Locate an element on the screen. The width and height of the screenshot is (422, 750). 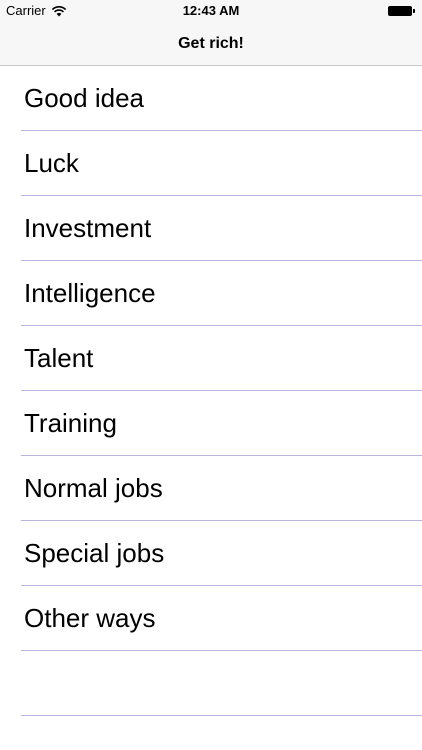
battery-icon is located at coordinates (401, 11).